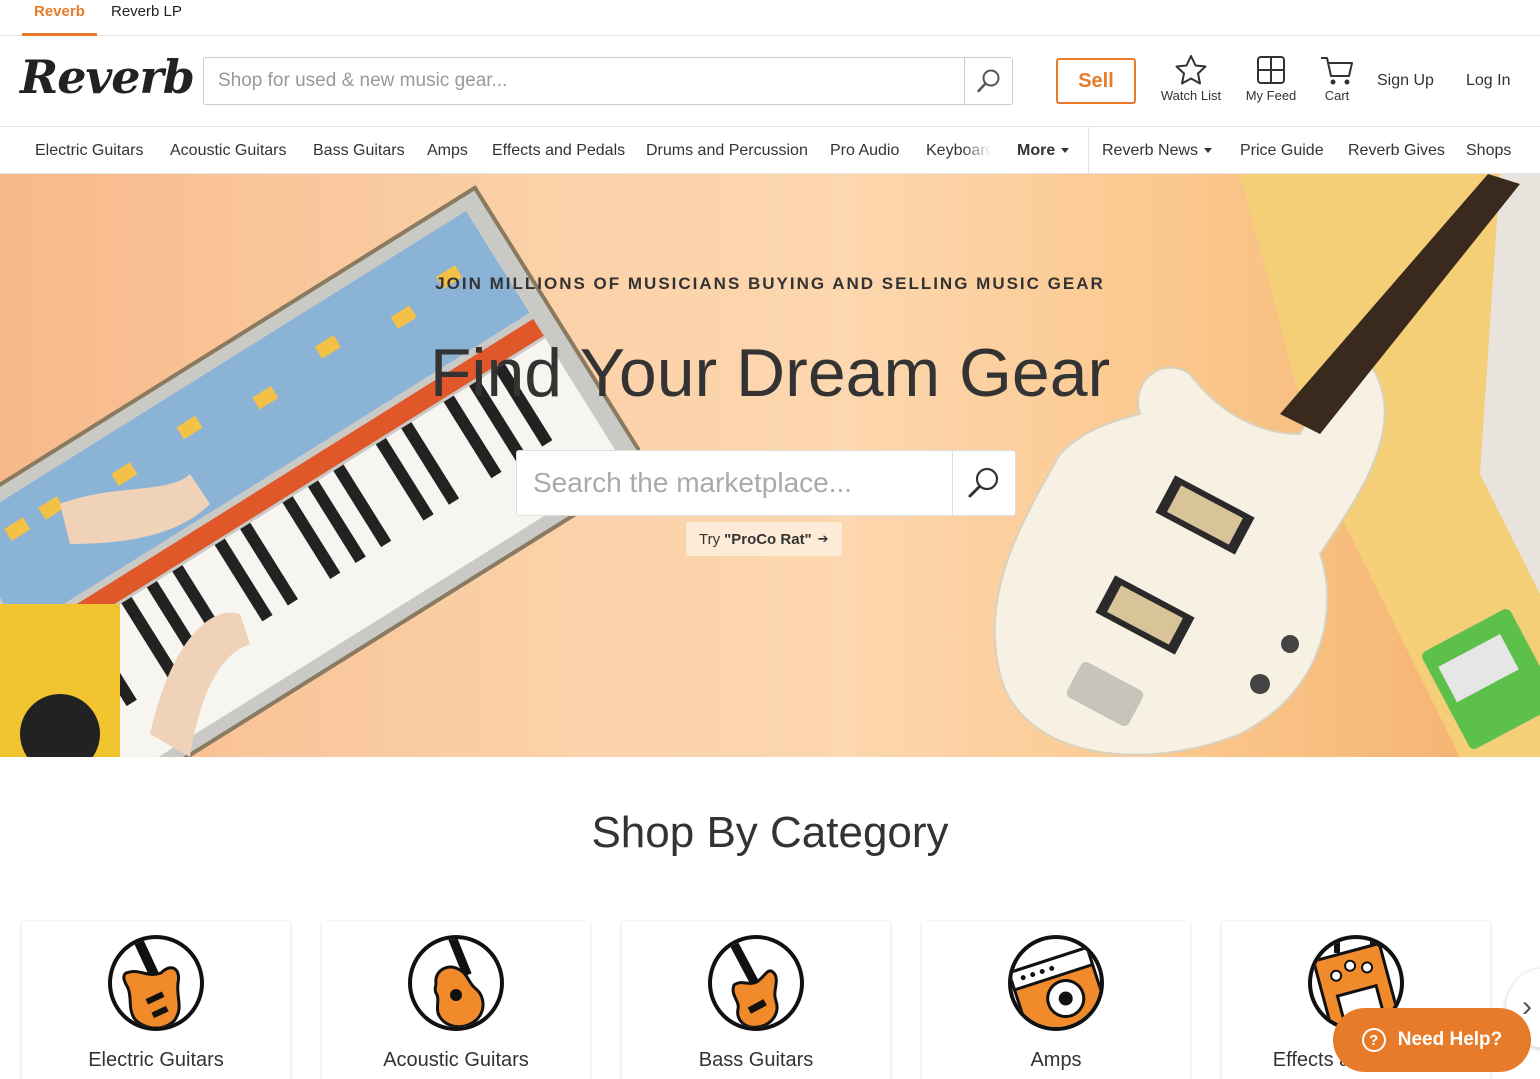 The height and width of the screenshot is (1079, 1540). What do you see at coordinates (823, 538) in the screenshot?
I see `arrow-right-icon: ➔` at bounding box center [823, 538].